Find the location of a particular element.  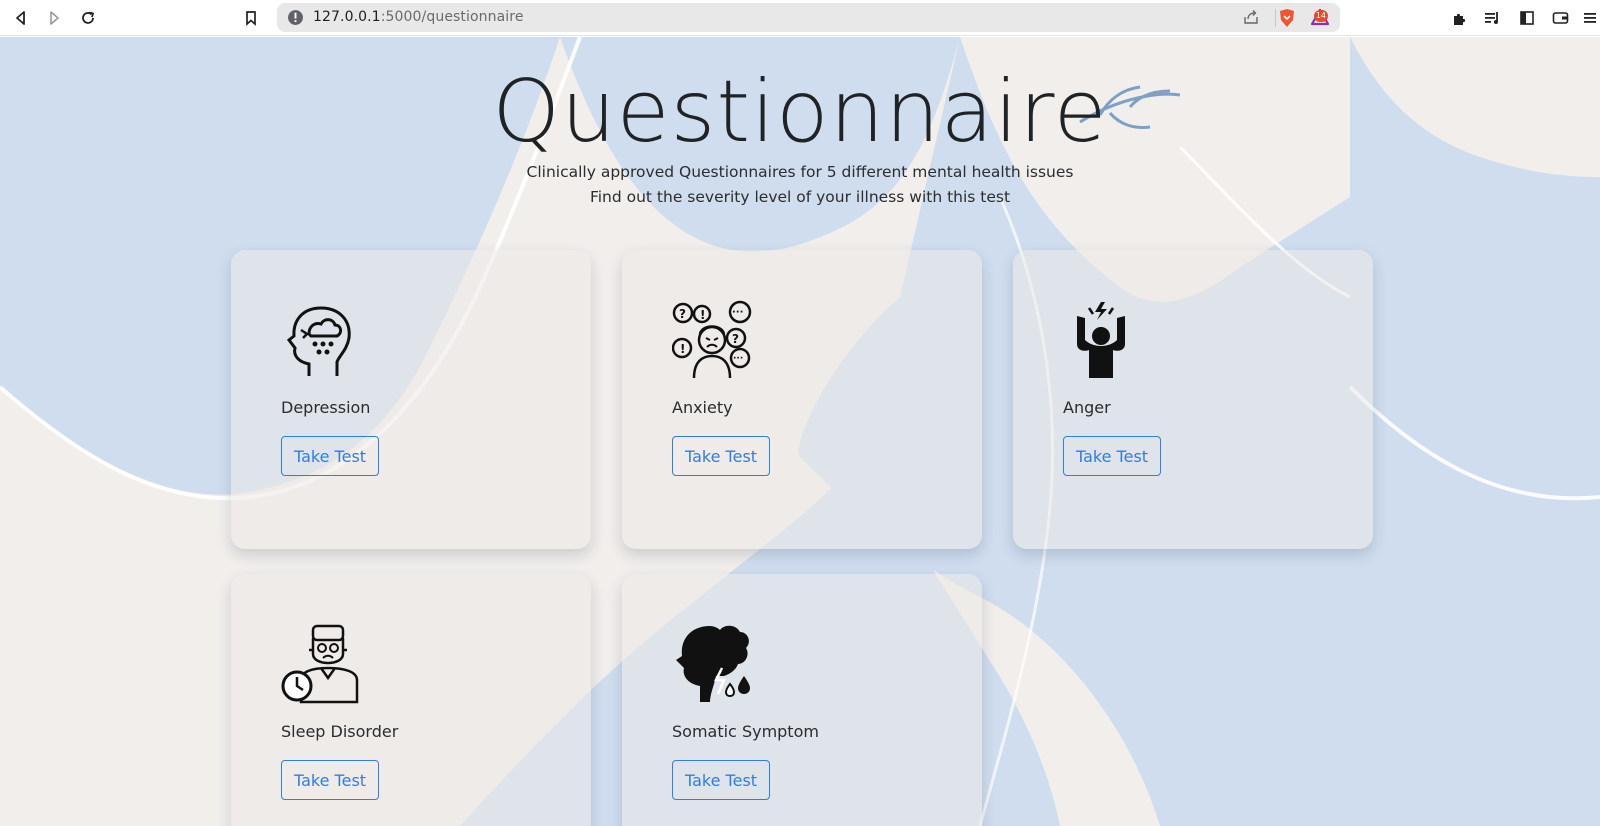

card-label: Anger is located at coordinates (1087, 407).